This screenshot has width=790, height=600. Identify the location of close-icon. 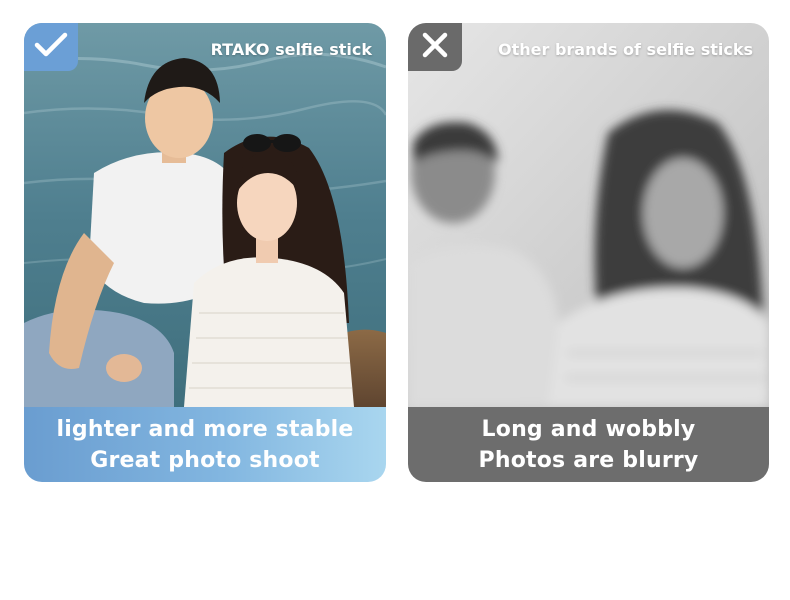
(435, 47).